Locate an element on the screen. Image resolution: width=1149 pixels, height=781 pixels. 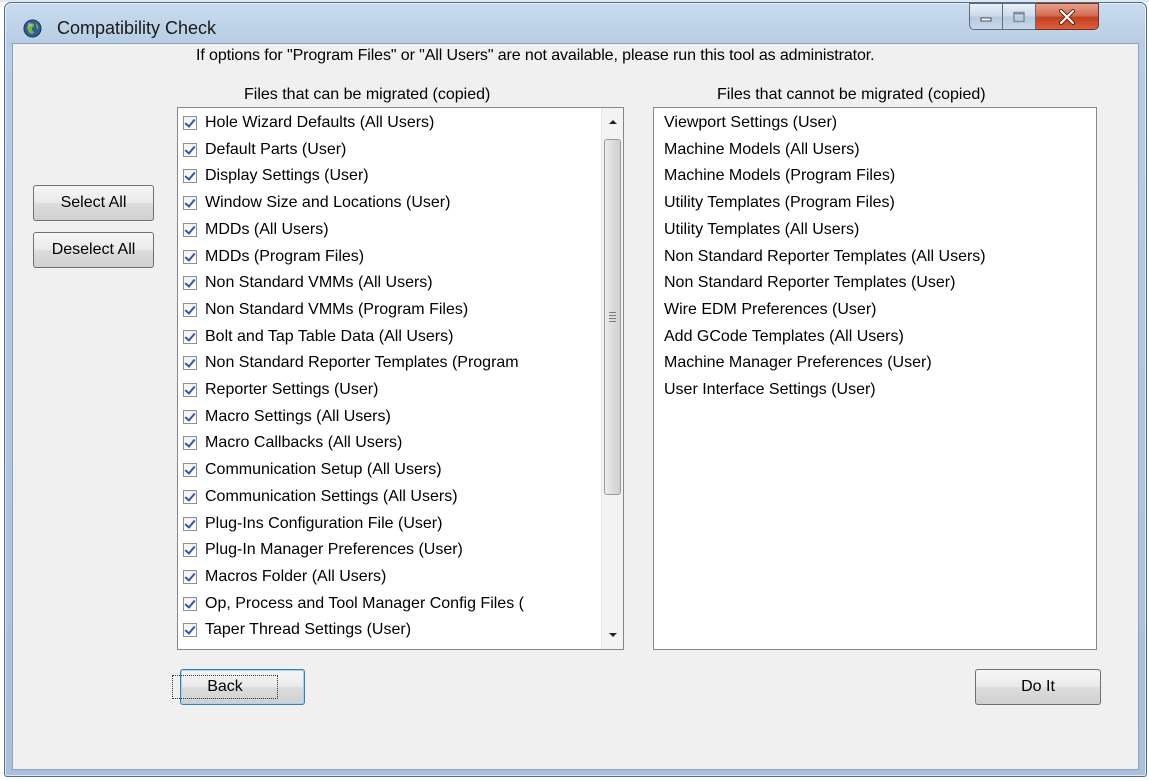
title-bar: Compatibility Check is located at coordinates (575, 23).